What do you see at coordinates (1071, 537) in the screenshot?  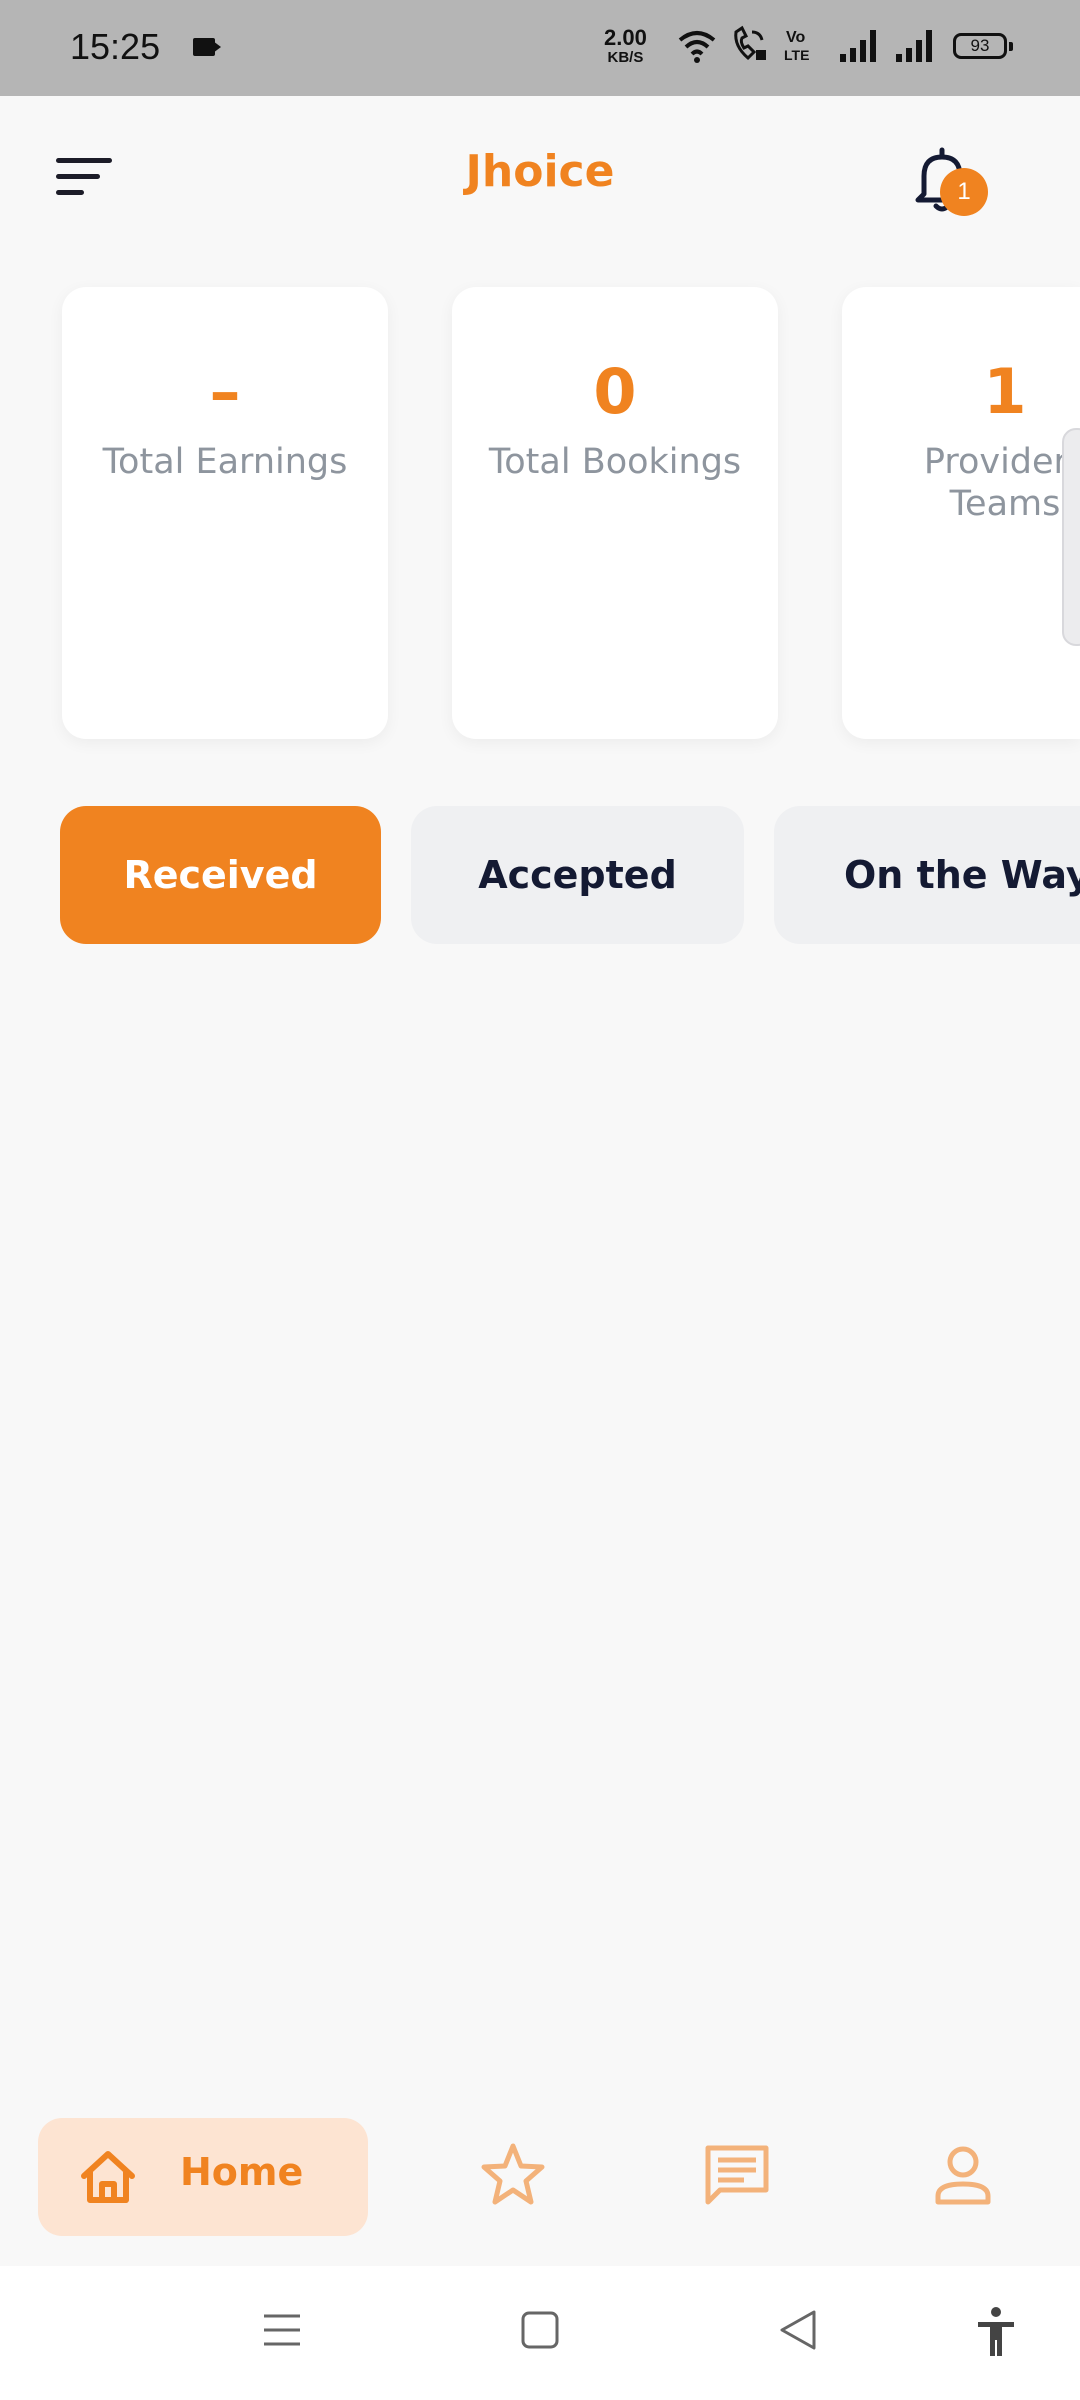 I see `scroll-handle` at bounding box center [1071, 537].